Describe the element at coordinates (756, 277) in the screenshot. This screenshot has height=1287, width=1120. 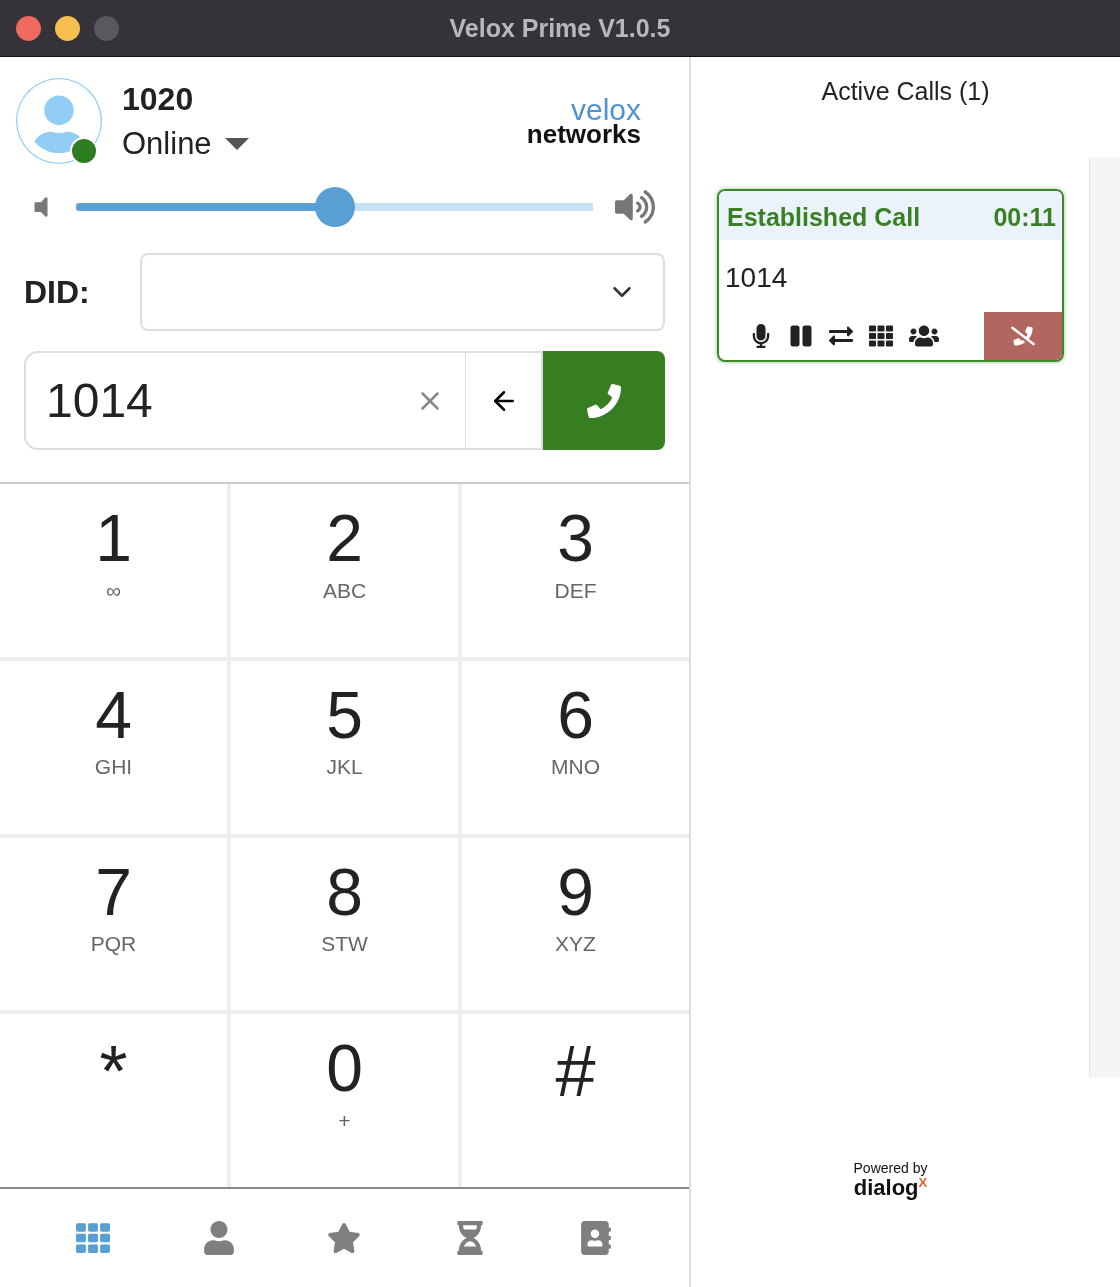
I see `call-number: 1014` at that location.